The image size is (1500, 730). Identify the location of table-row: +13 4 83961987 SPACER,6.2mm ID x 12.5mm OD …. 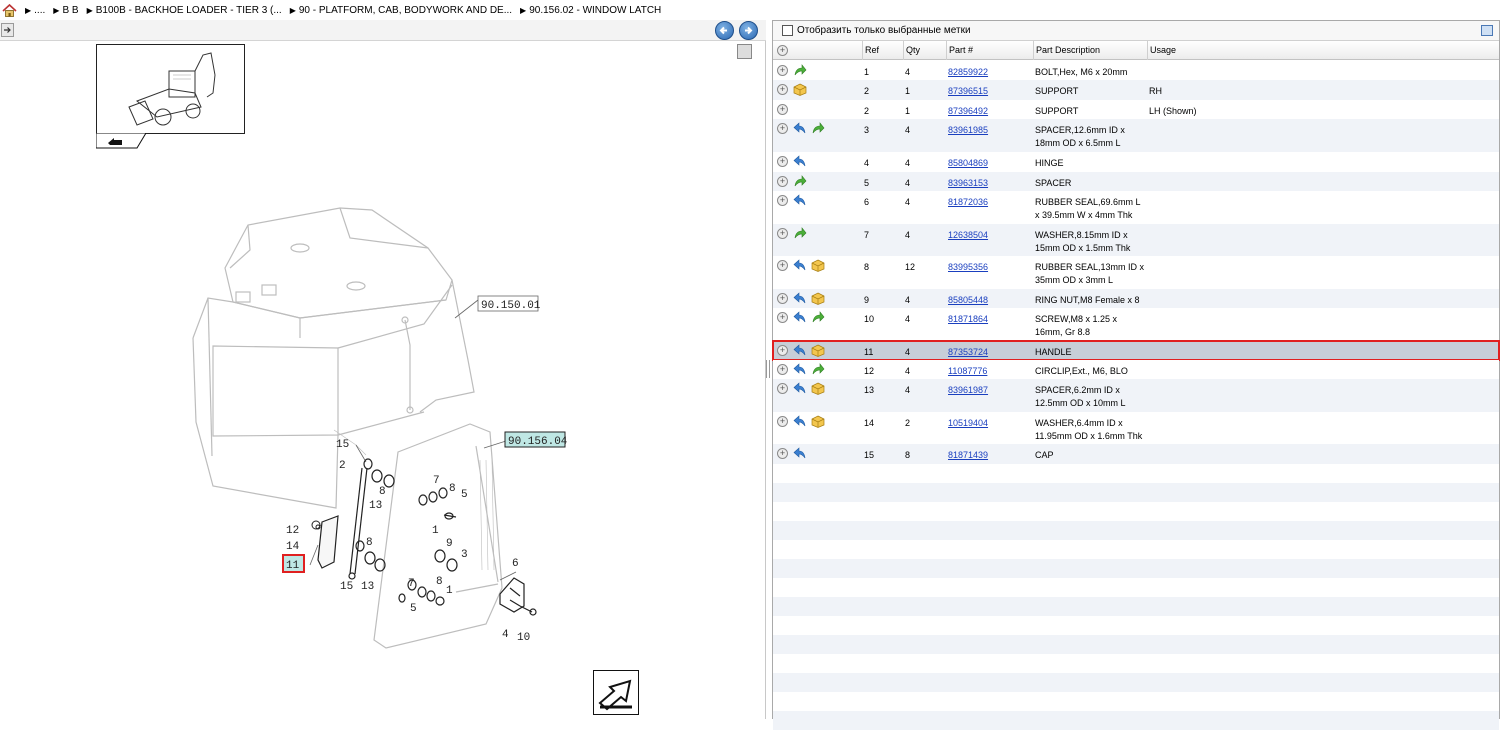
(1136, 395).